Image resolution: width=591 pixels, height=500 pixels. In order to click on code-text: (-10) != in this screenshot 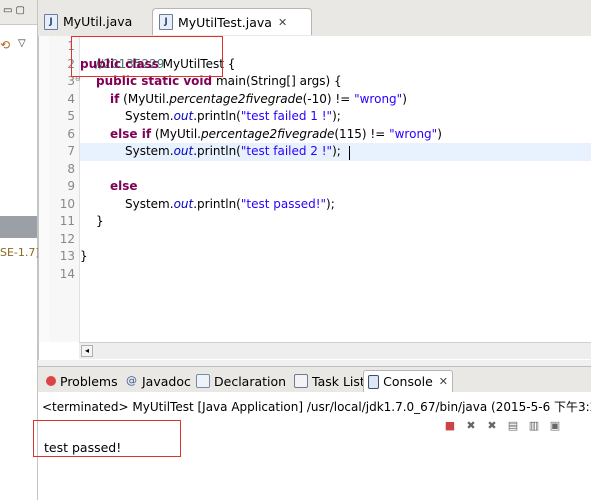, I will do `click(328, 98)`.